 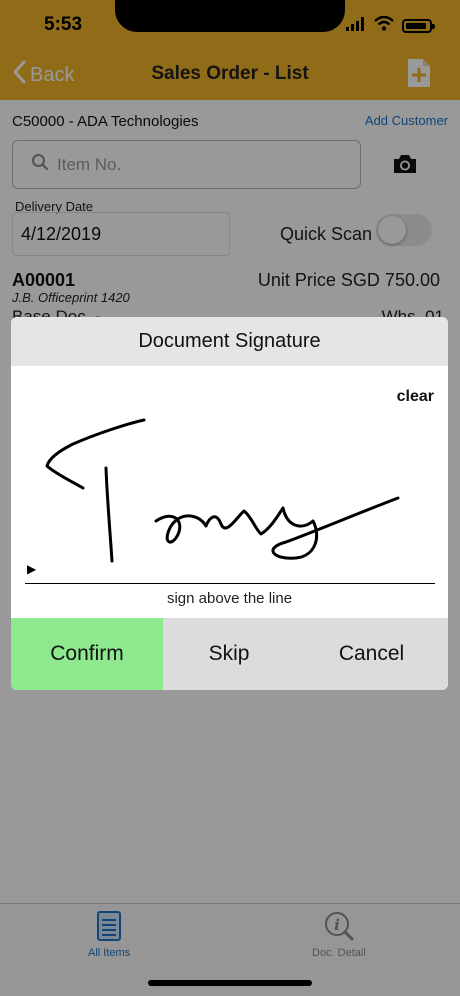 What do you see at coordinates (32, 569) in the screenshot?
I see `play-marker-icon: ▶` at bounding box center [32, 569].